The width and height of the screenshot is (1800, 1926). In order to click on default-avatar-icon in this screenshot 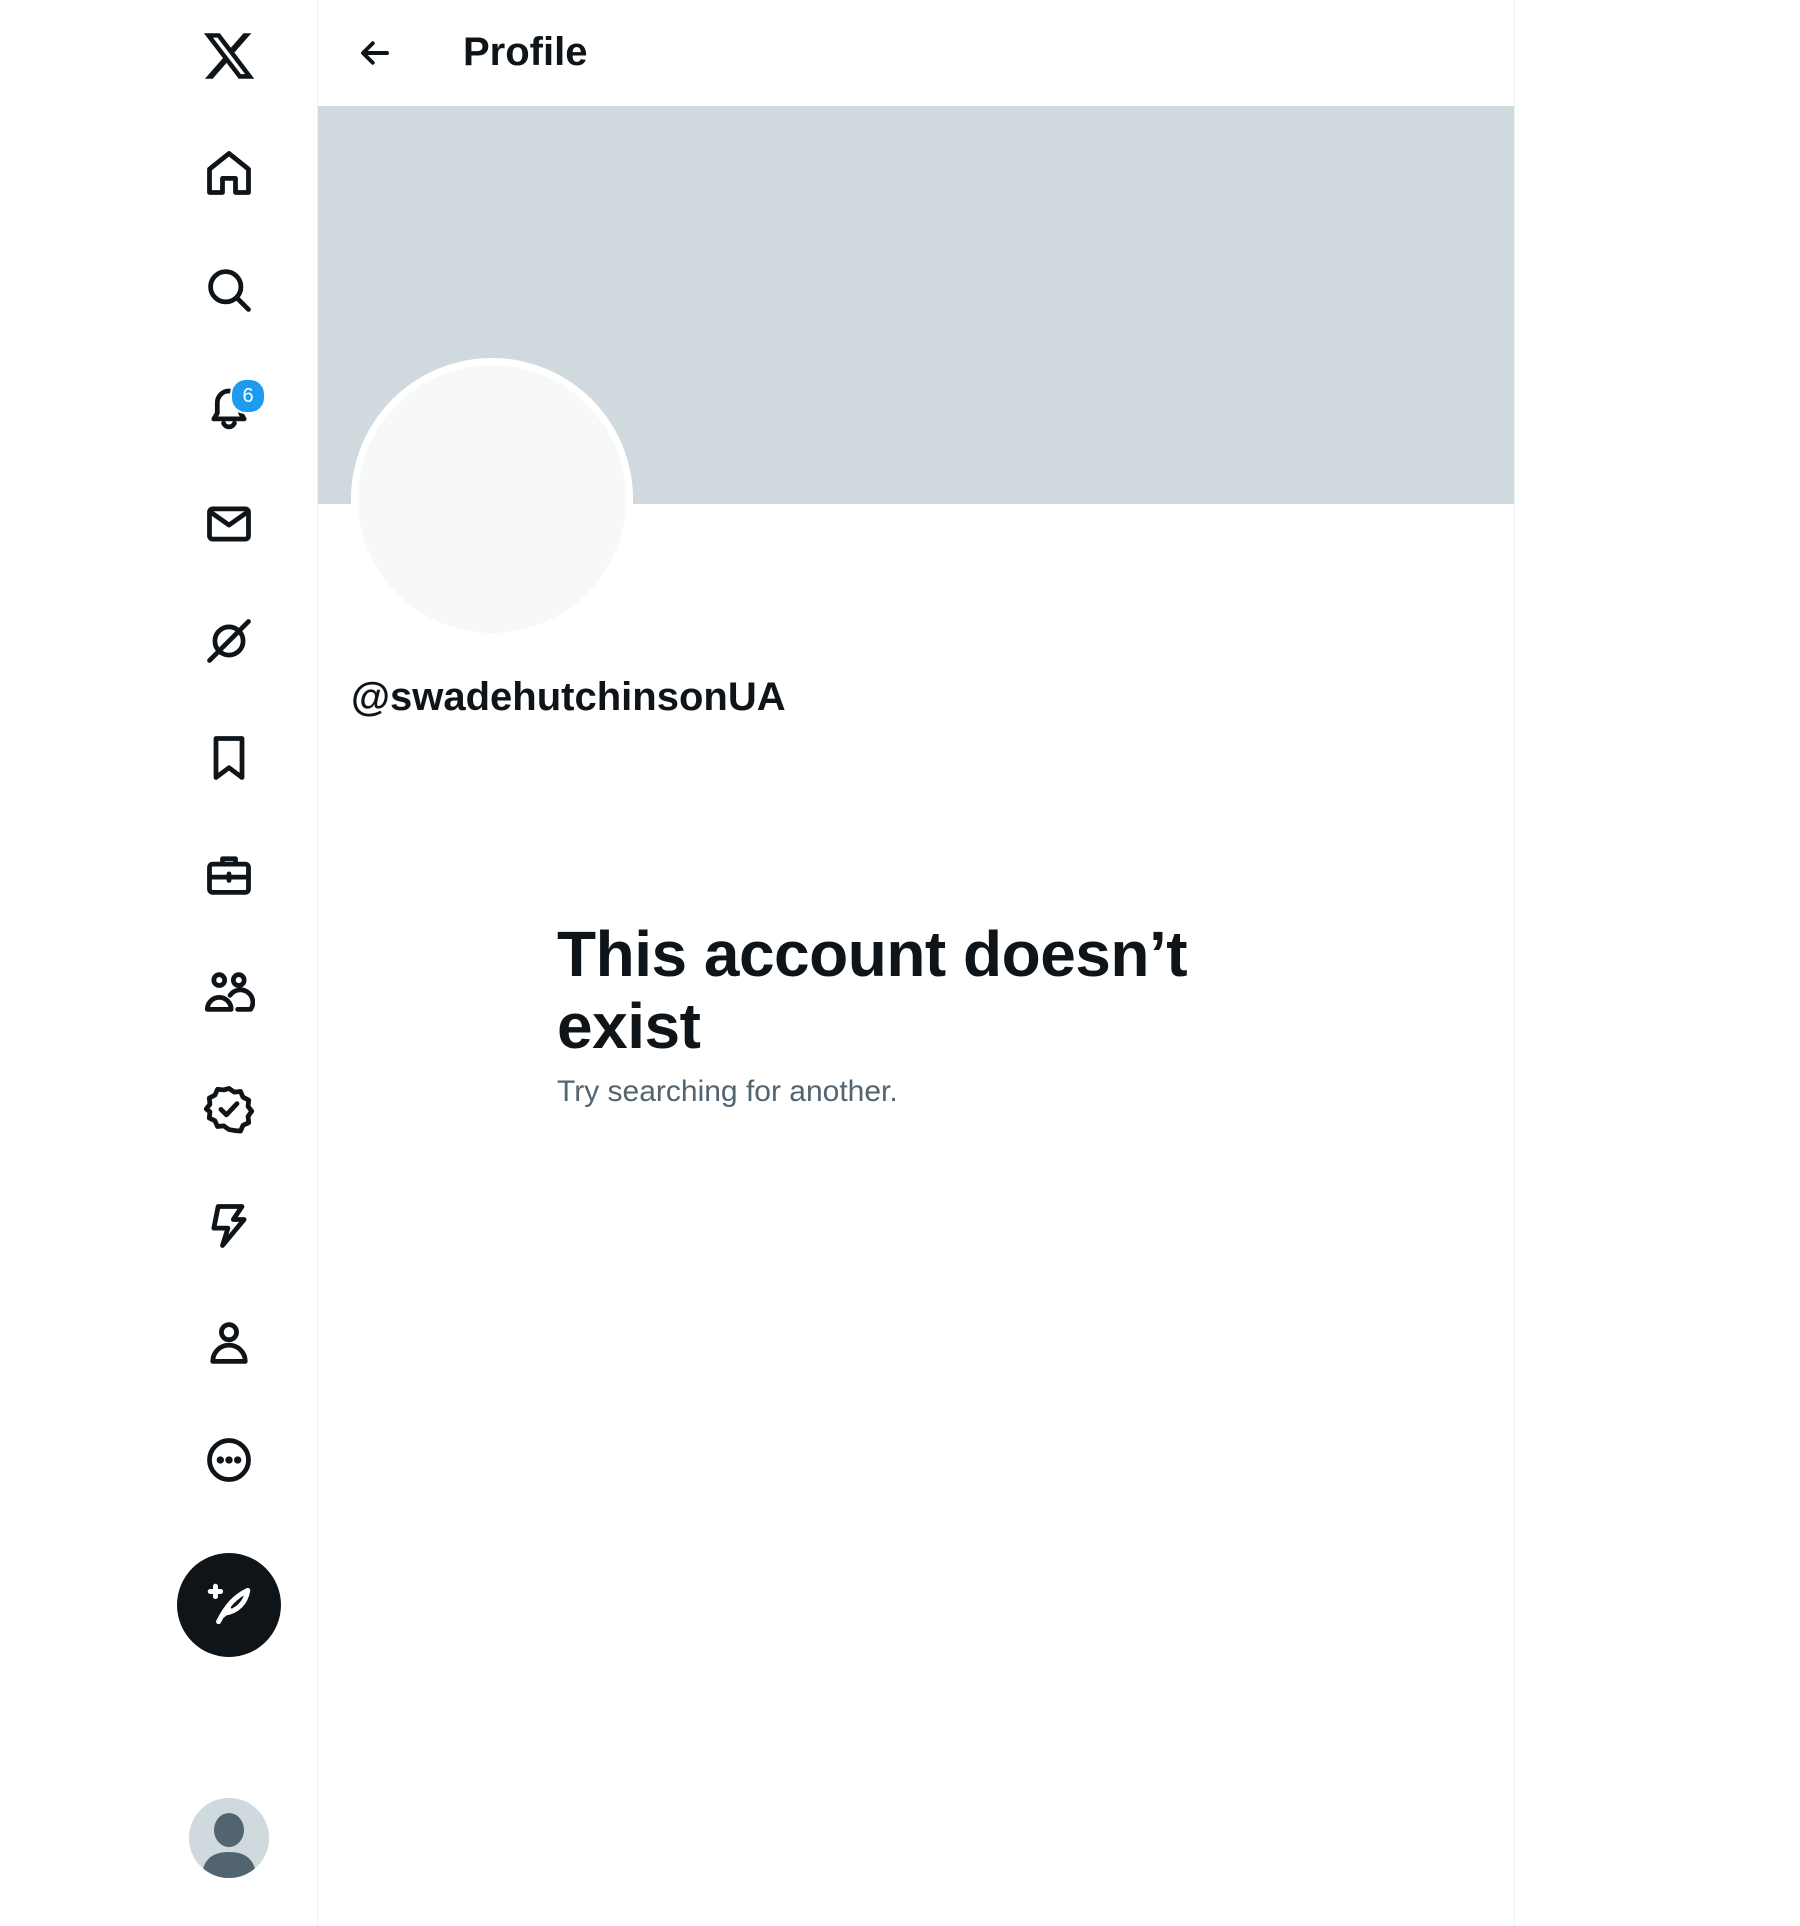, I will do `click(229, 1838)`.